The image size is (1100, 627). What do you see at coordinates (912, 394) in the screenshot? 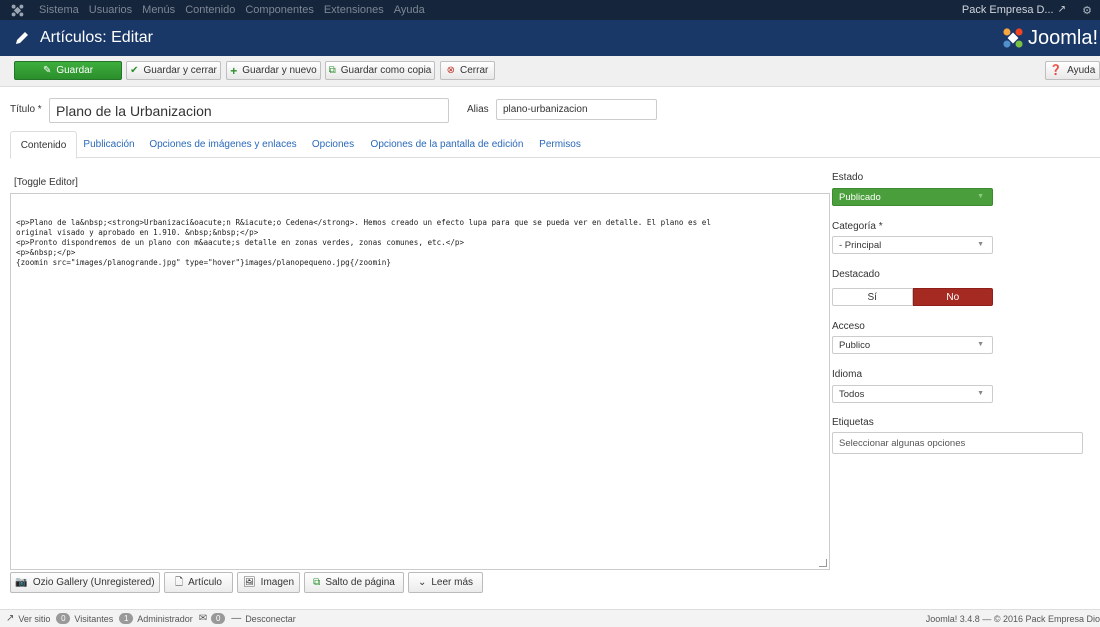
I see `language-select: Todos ▼` at bounding box center [912, 394].